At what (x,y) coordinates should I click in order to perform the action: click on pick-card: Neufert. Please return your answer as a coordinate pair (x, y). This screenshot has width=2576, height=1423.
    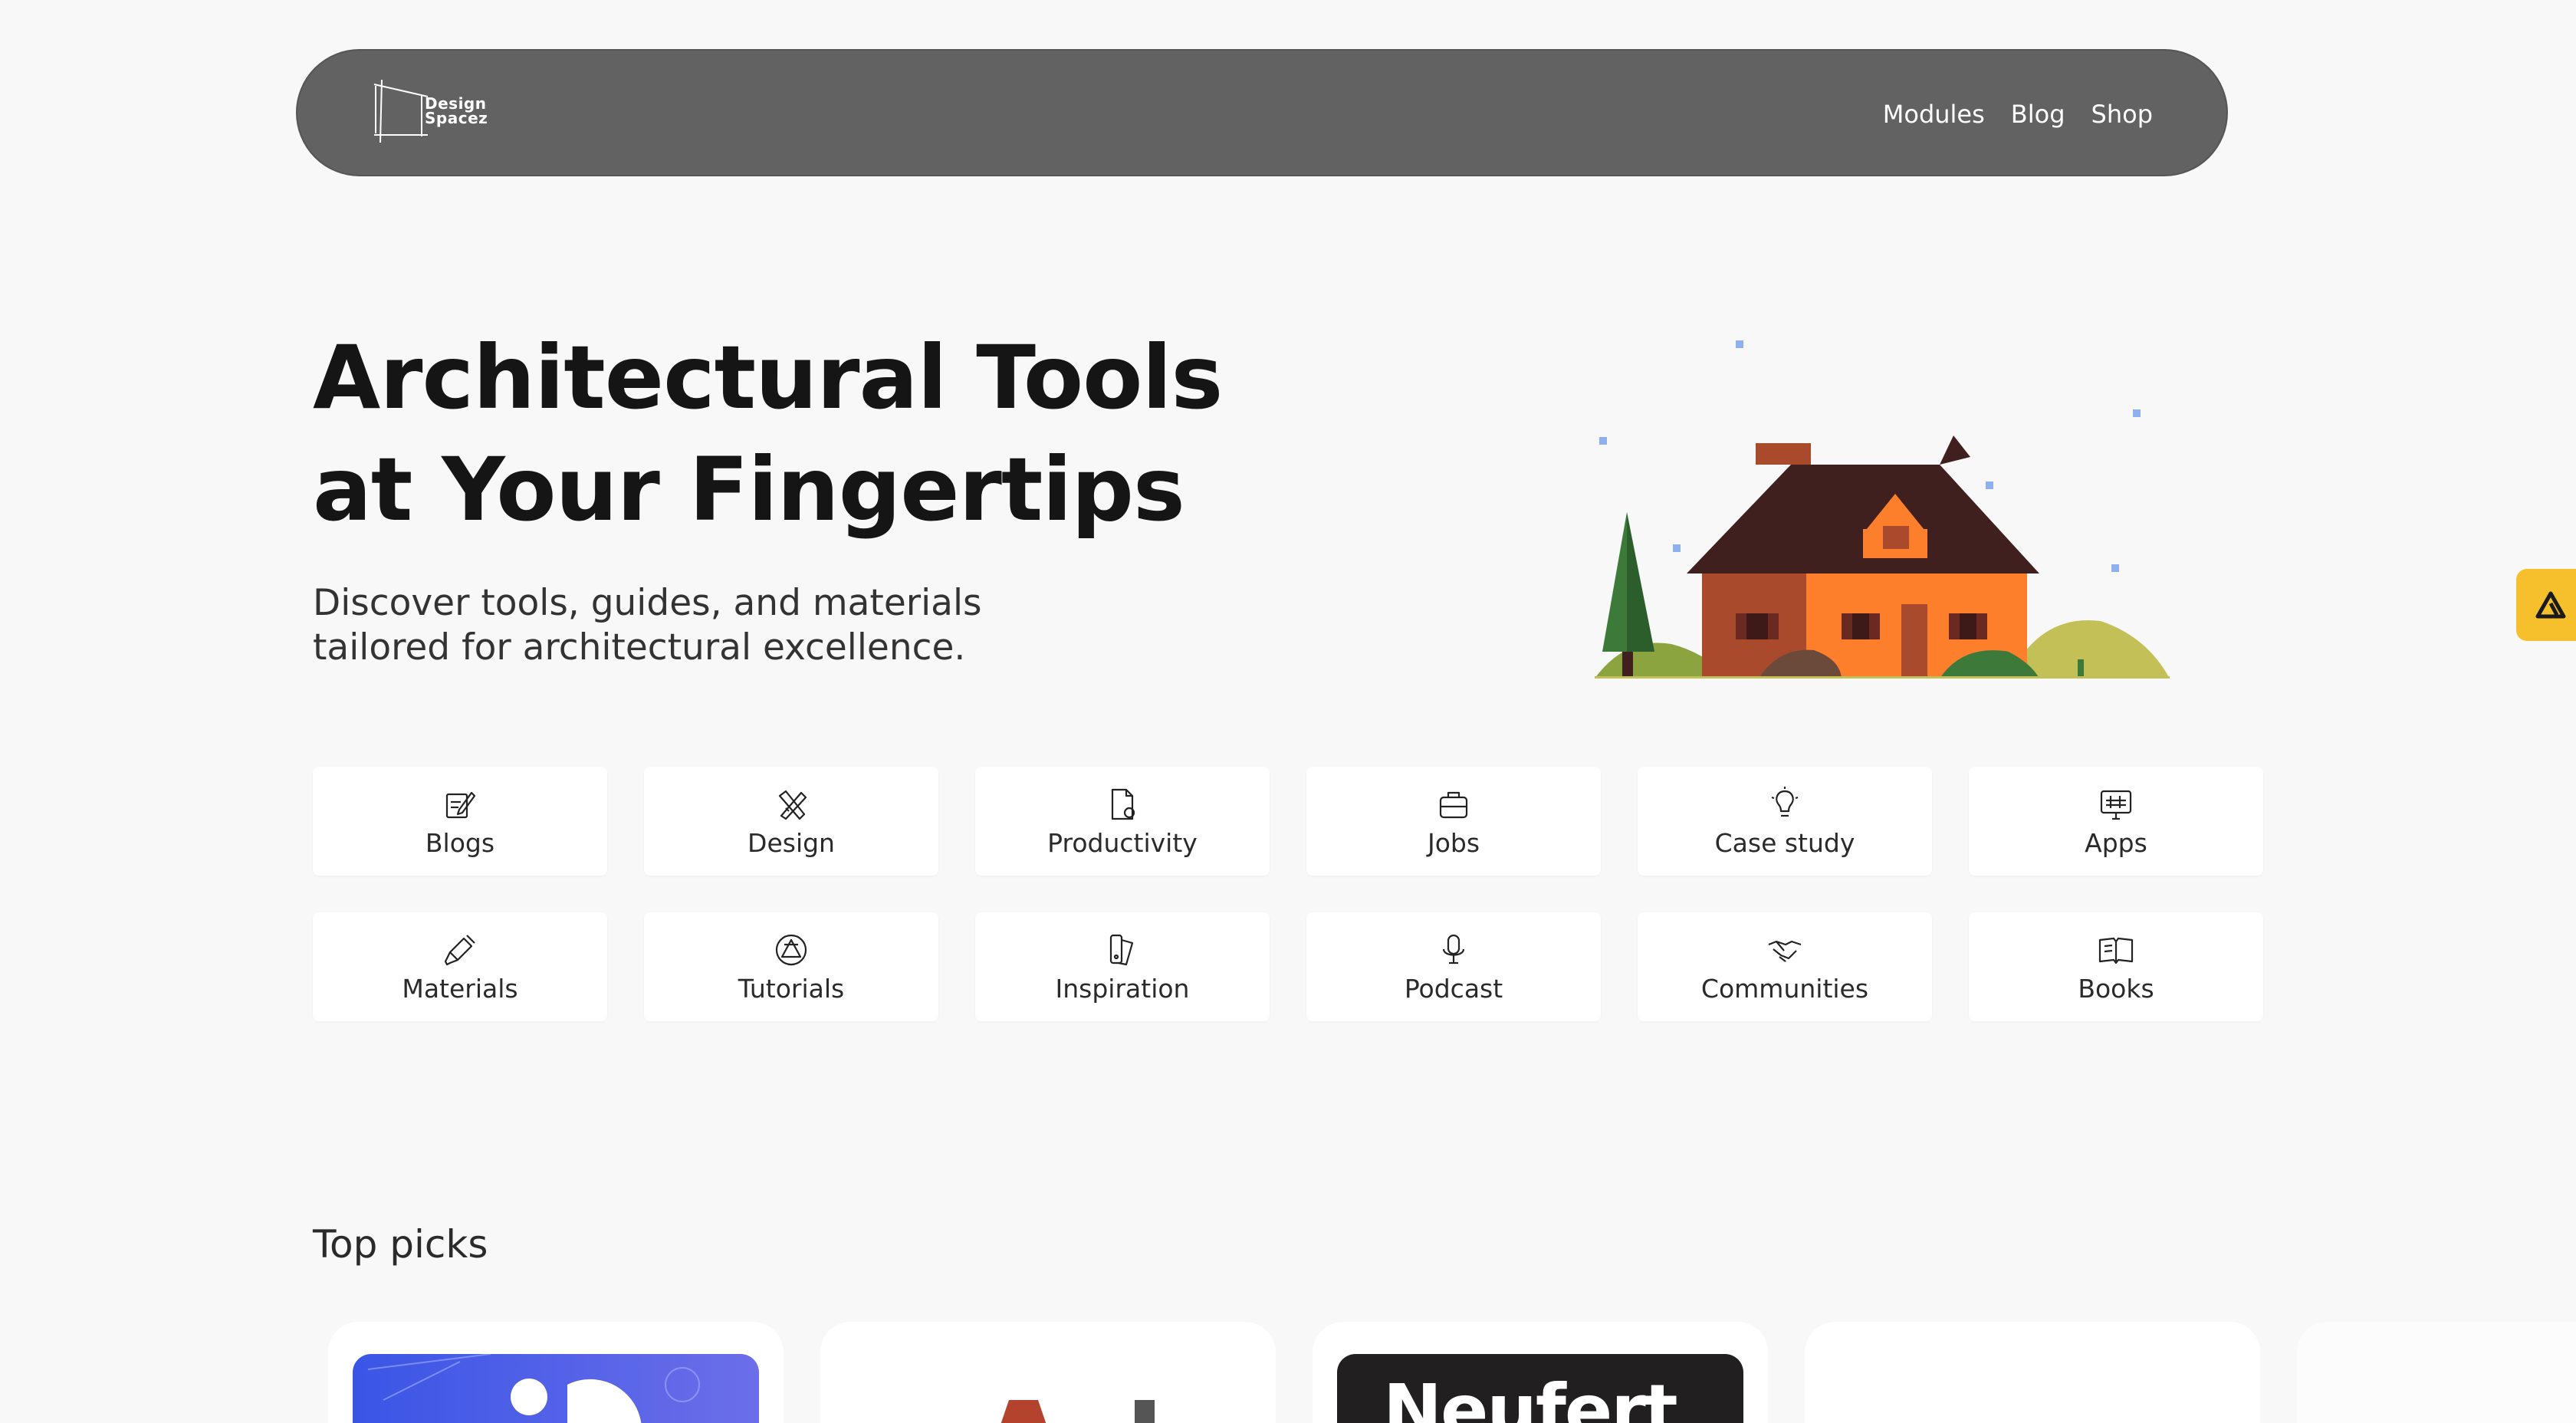
    Looking at the image, I should click on (1540, 1372).